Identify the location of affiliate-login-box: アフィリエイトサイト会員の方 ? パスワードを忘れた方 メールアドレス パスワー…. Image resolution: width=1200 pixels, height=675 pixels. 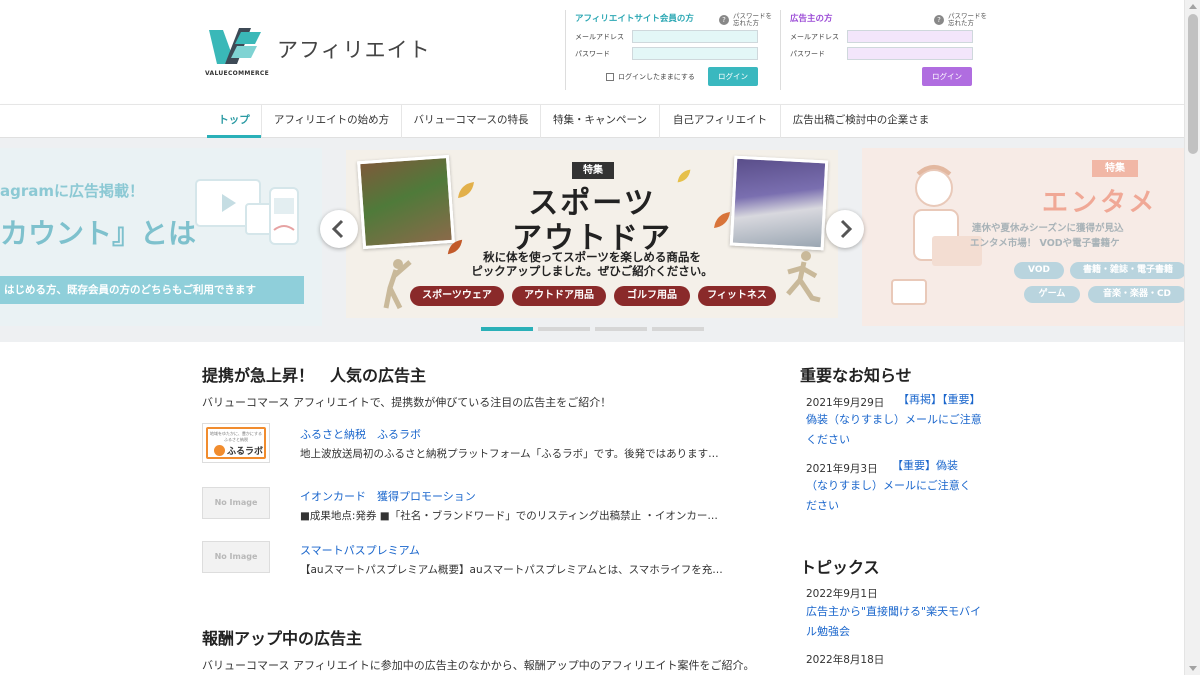
(668, 50).